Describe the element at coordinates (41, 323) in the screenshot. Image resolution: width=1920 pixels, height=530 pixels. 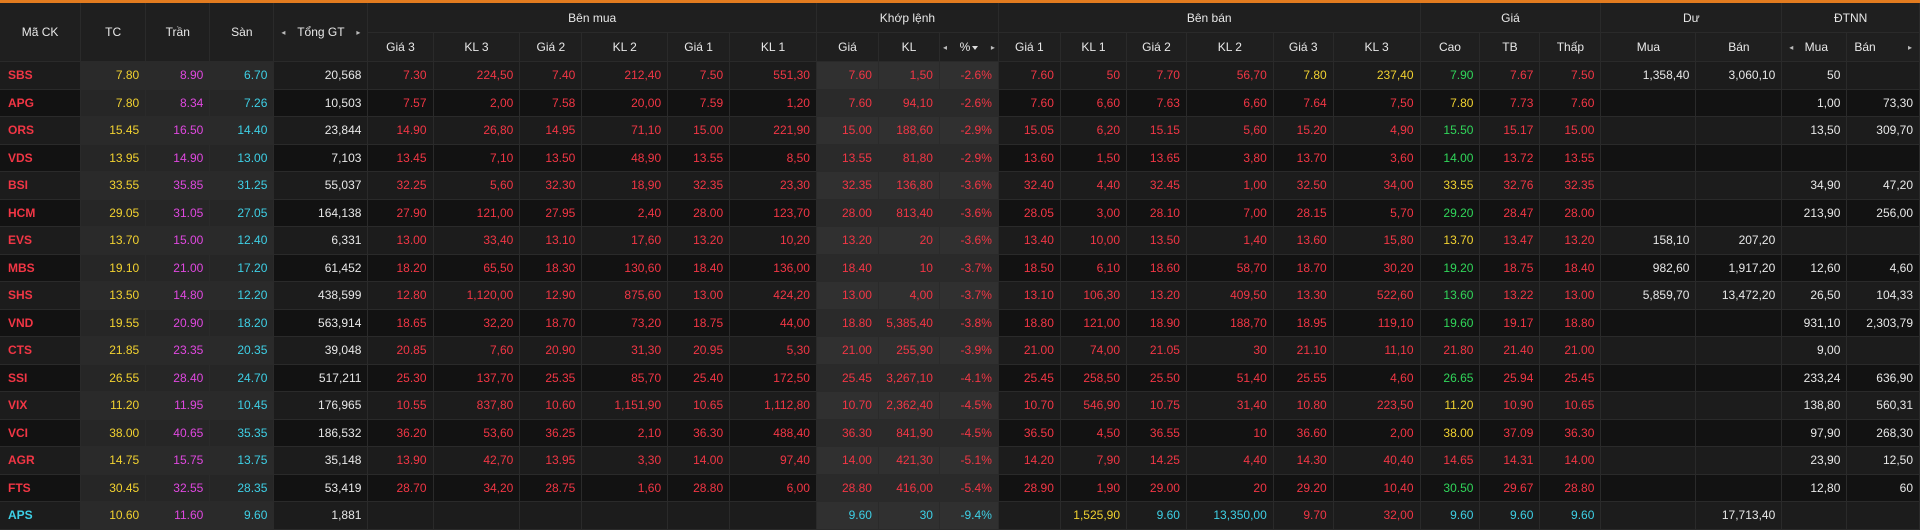
I see `symbol-cell: VND` at that location.